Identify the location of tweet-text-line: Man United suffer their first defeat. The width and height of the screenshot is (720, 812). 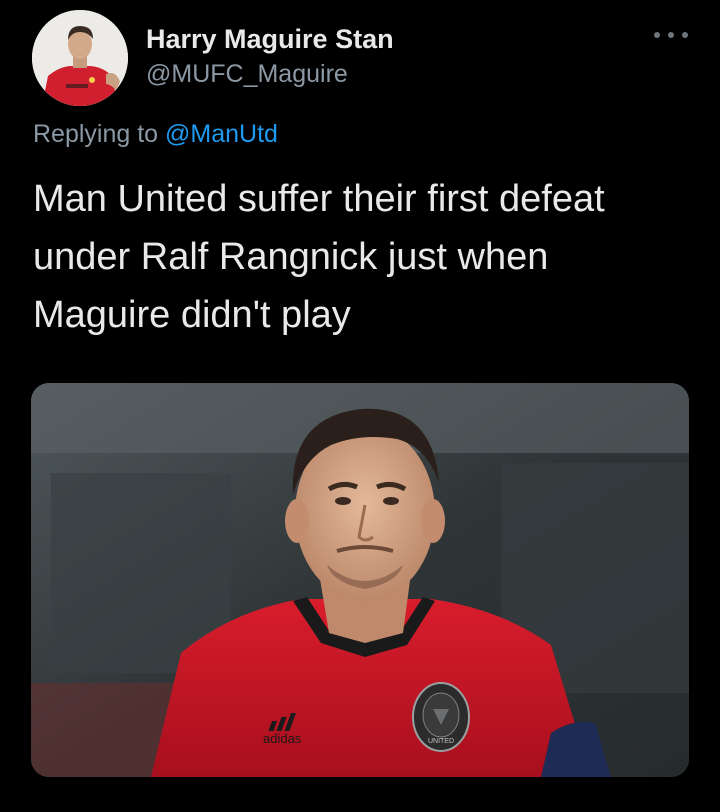
(319, 199).